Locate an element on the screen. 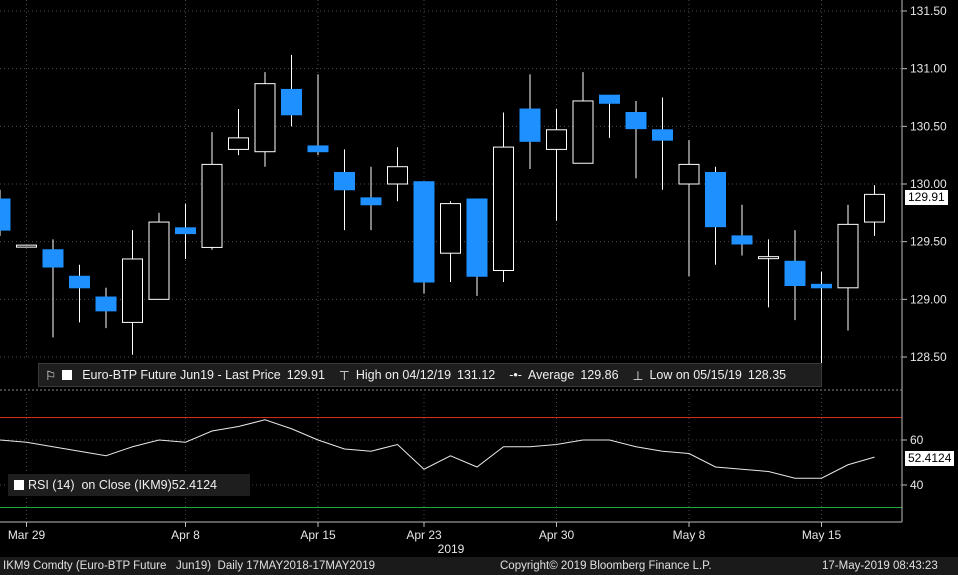  x-tick-label: May 8 is located at coordinates (689, 535).